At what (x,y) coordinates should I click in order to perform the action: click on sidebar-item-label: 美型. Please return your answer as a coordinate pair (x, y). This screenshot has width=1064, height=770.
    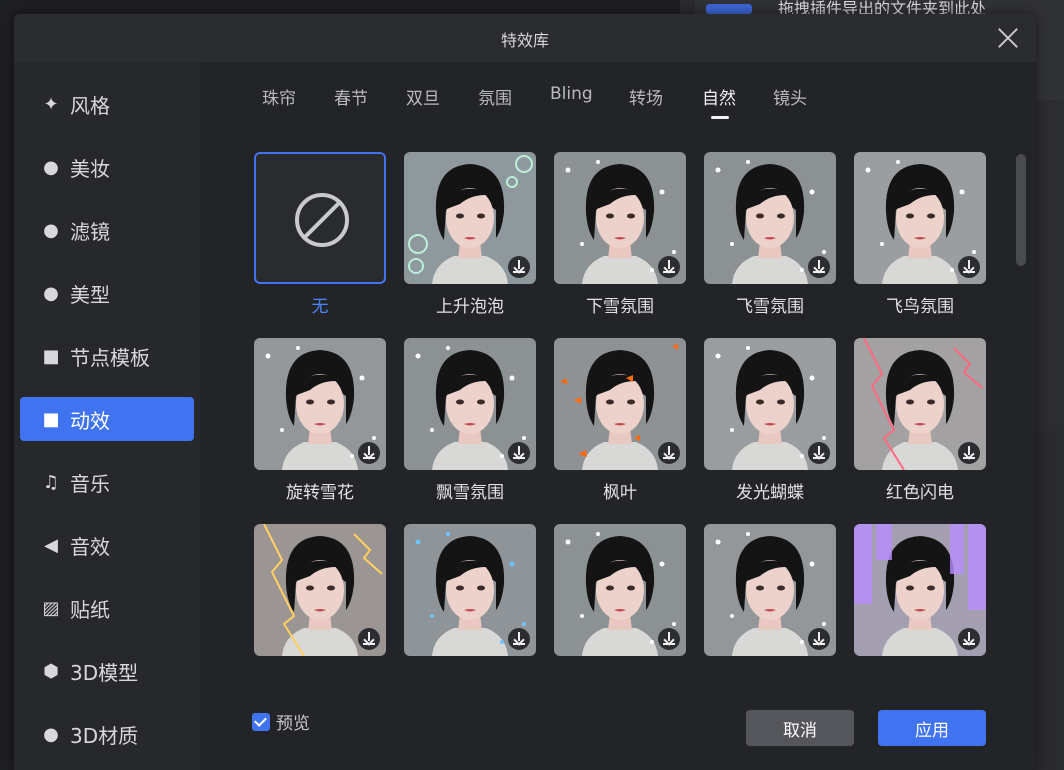
    Looking at the image, I should click on (90, 294).